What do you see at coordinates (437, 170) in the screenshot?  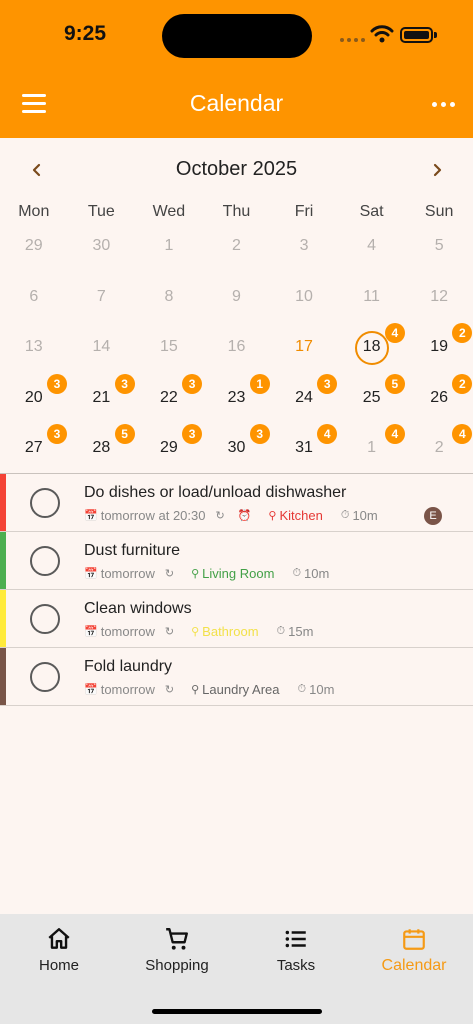 I see `next-month-button` at bounding box center [437, 170].